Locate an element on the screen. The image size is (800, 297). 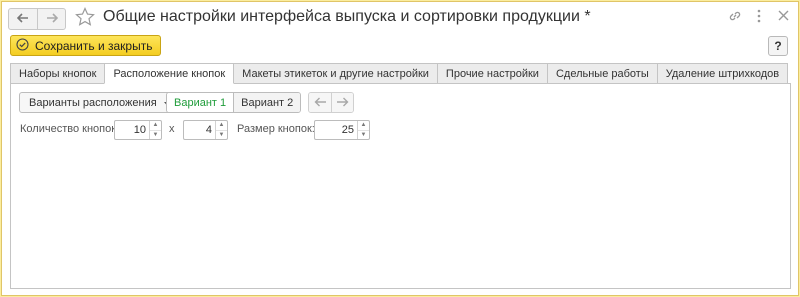
more-button is located at coordinates (759, 17).